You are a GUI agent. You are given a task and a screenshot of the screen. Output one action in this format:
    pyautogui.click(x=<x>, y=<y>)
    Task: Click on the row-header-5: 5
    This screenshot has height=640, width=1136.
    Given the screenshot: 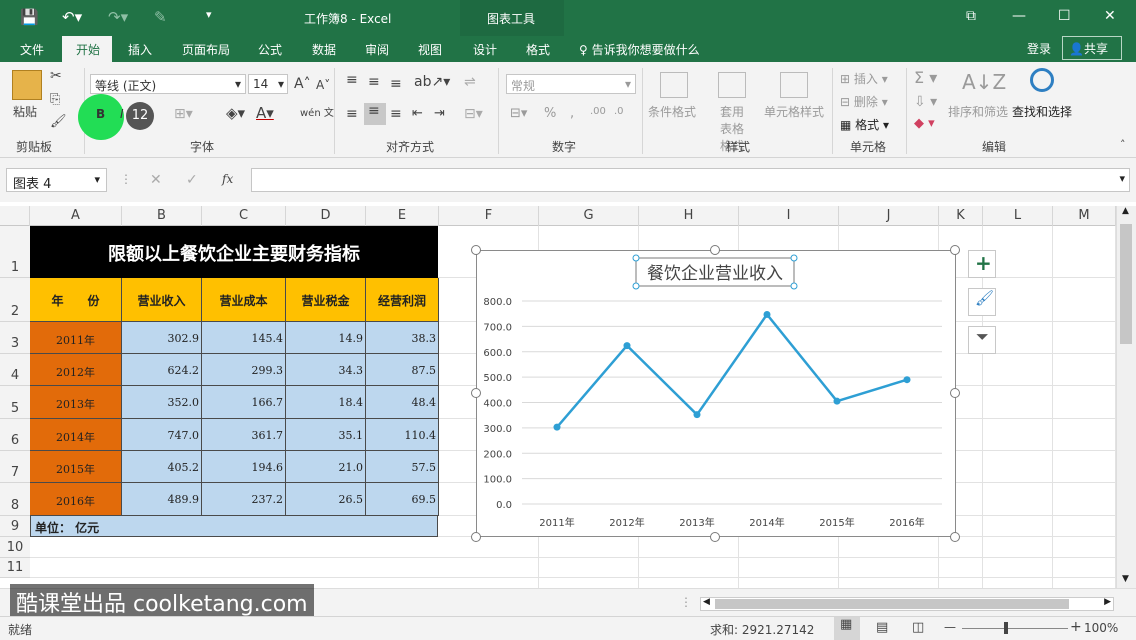 What is the action you would take?
    pyautogui.click(x=15, y=402)
    